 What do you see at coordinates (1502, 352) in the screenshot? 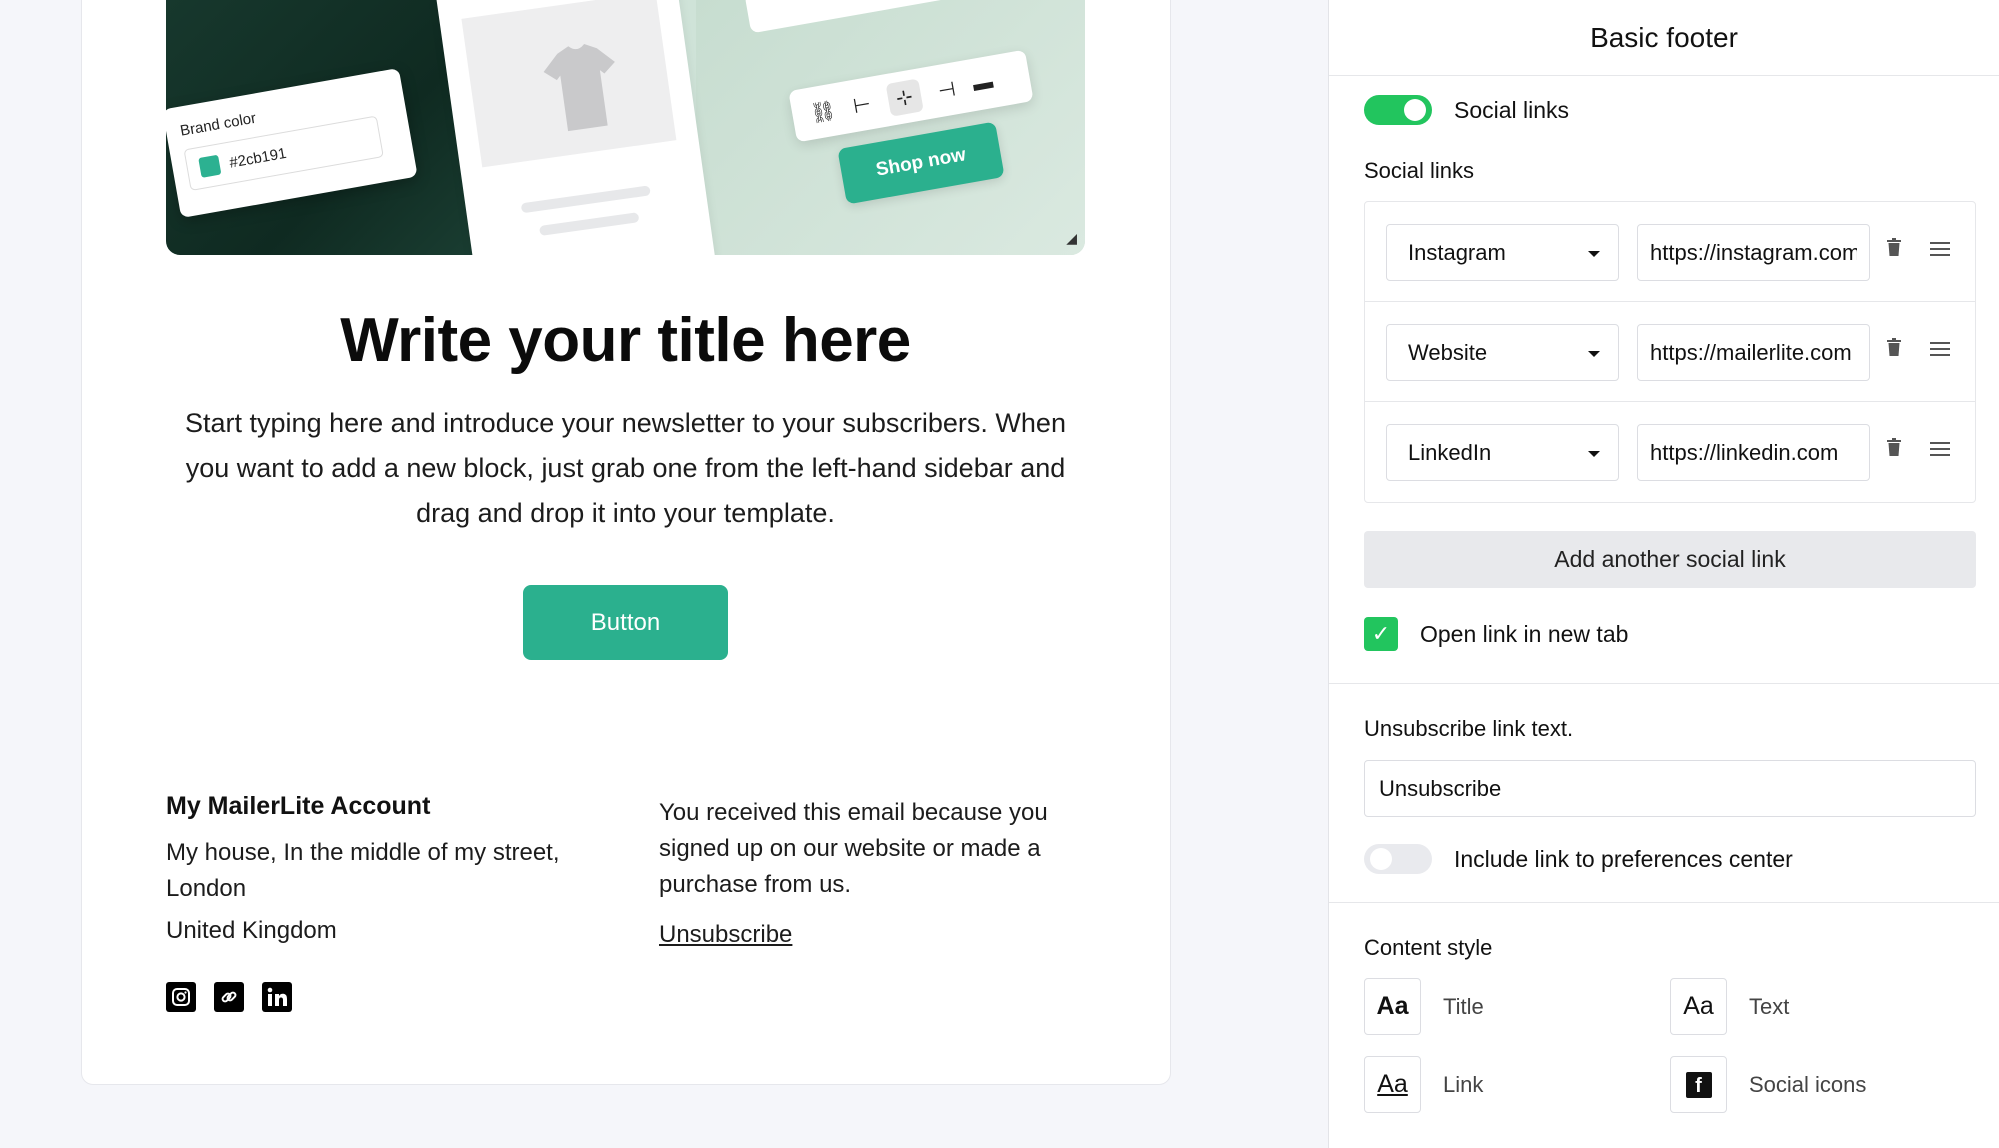
I see `network-select: Website` at bounding box center [1502, 352].